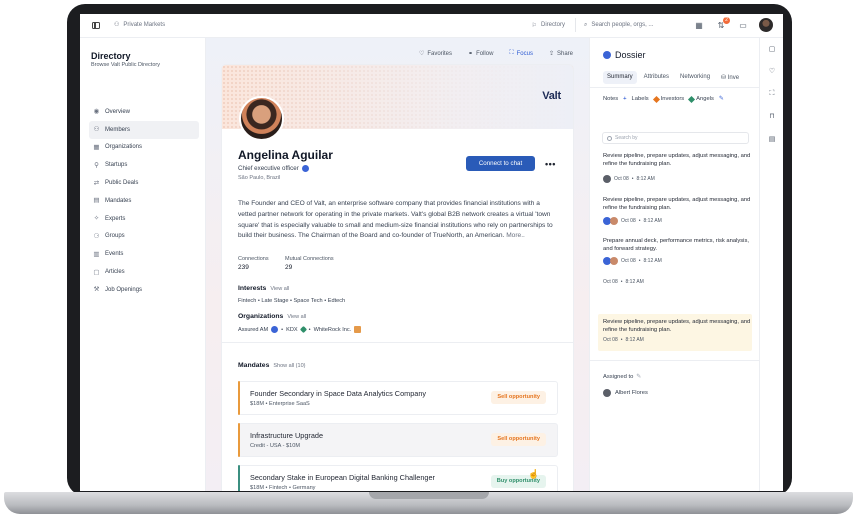 This screenshot has width=857, height=530. I want to click on mandates-show-all-link: Show all (10), so click(289, 366).